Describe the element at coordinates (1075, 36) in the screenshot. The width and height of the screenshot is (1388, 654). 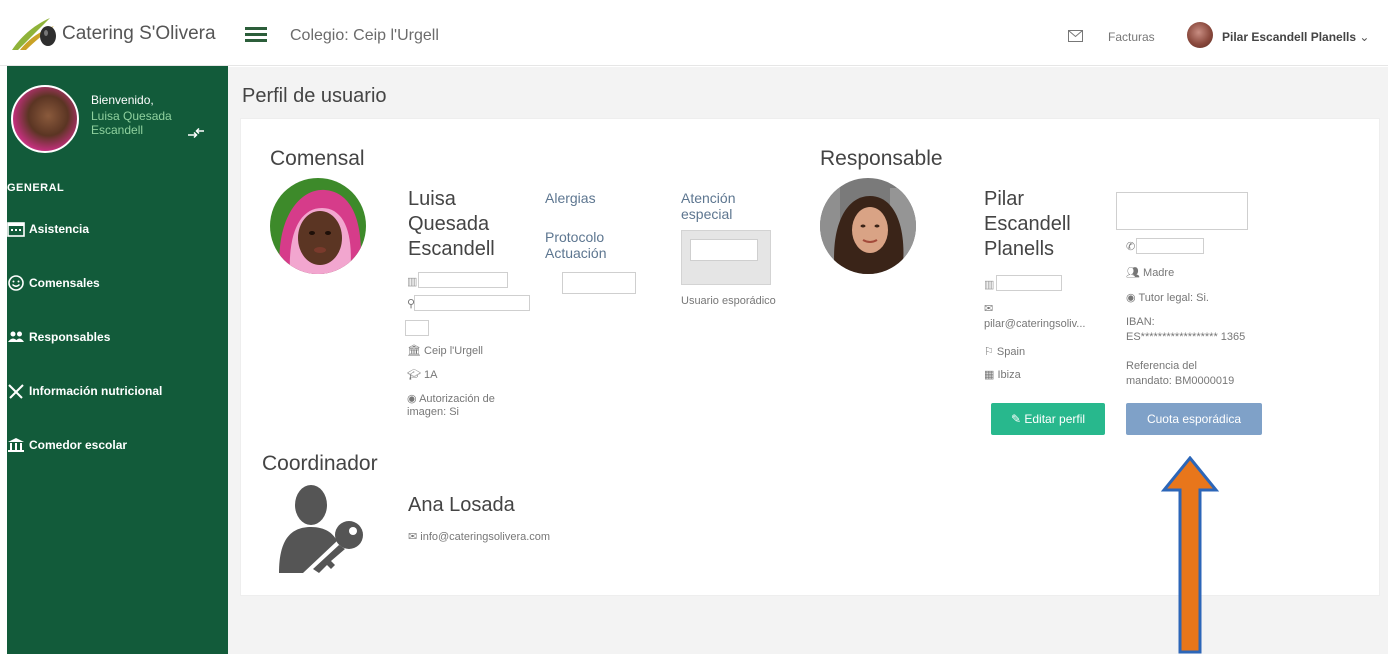
I see `mail-icon` at that location.